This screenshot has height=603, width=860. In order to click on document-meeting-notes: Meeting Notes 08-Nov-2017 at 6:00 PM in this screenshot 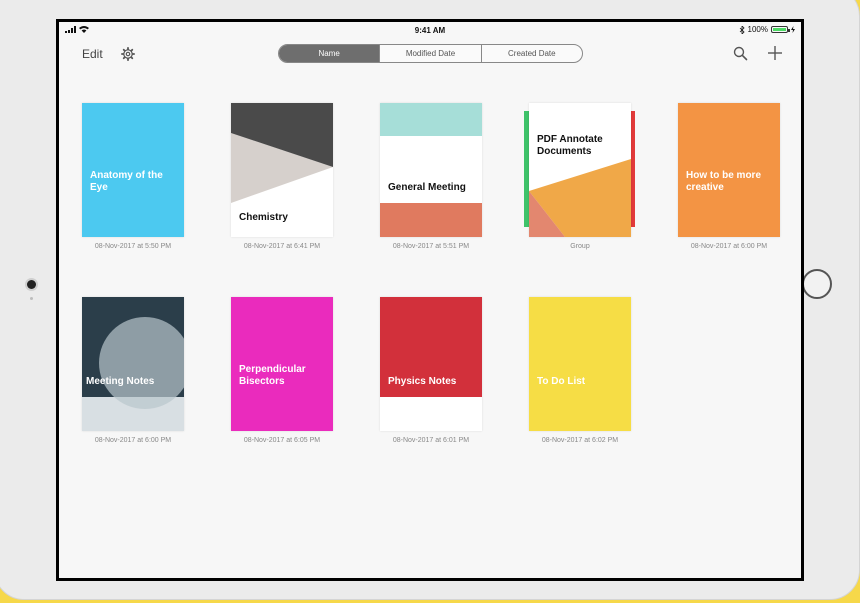, I will do `click(133, 370)`.